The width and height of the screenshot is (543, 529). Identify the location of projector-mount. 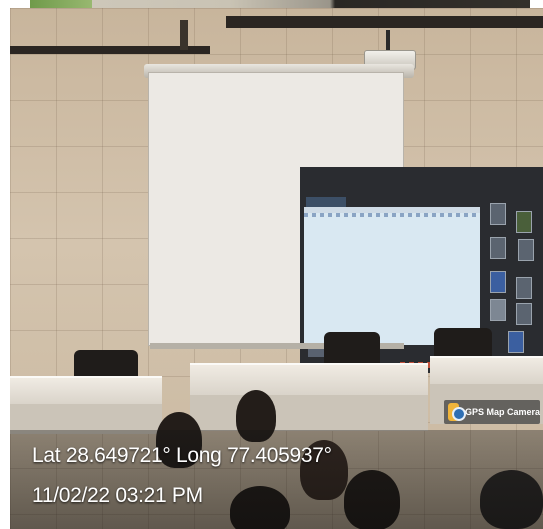
(388, 41).